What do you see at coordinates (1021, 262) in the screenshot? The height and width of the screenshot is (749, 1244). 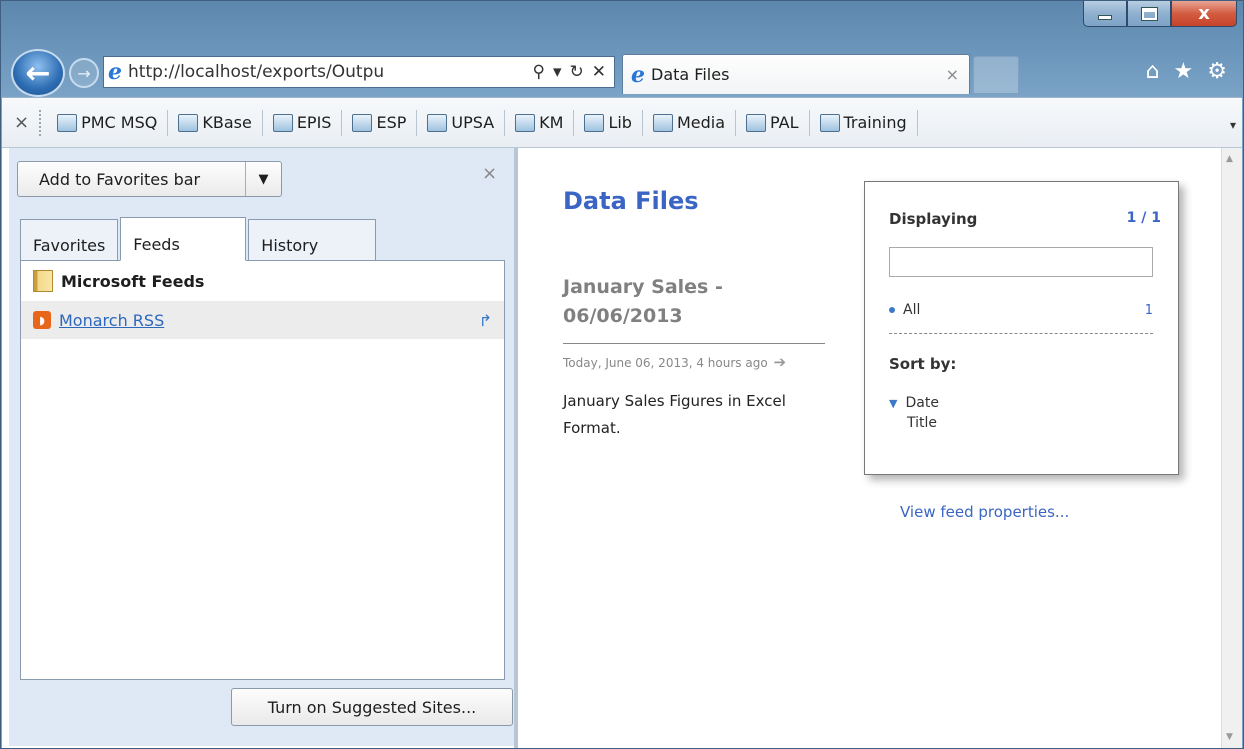 I see `filter-search-input` at bounding box center [1021, 262].